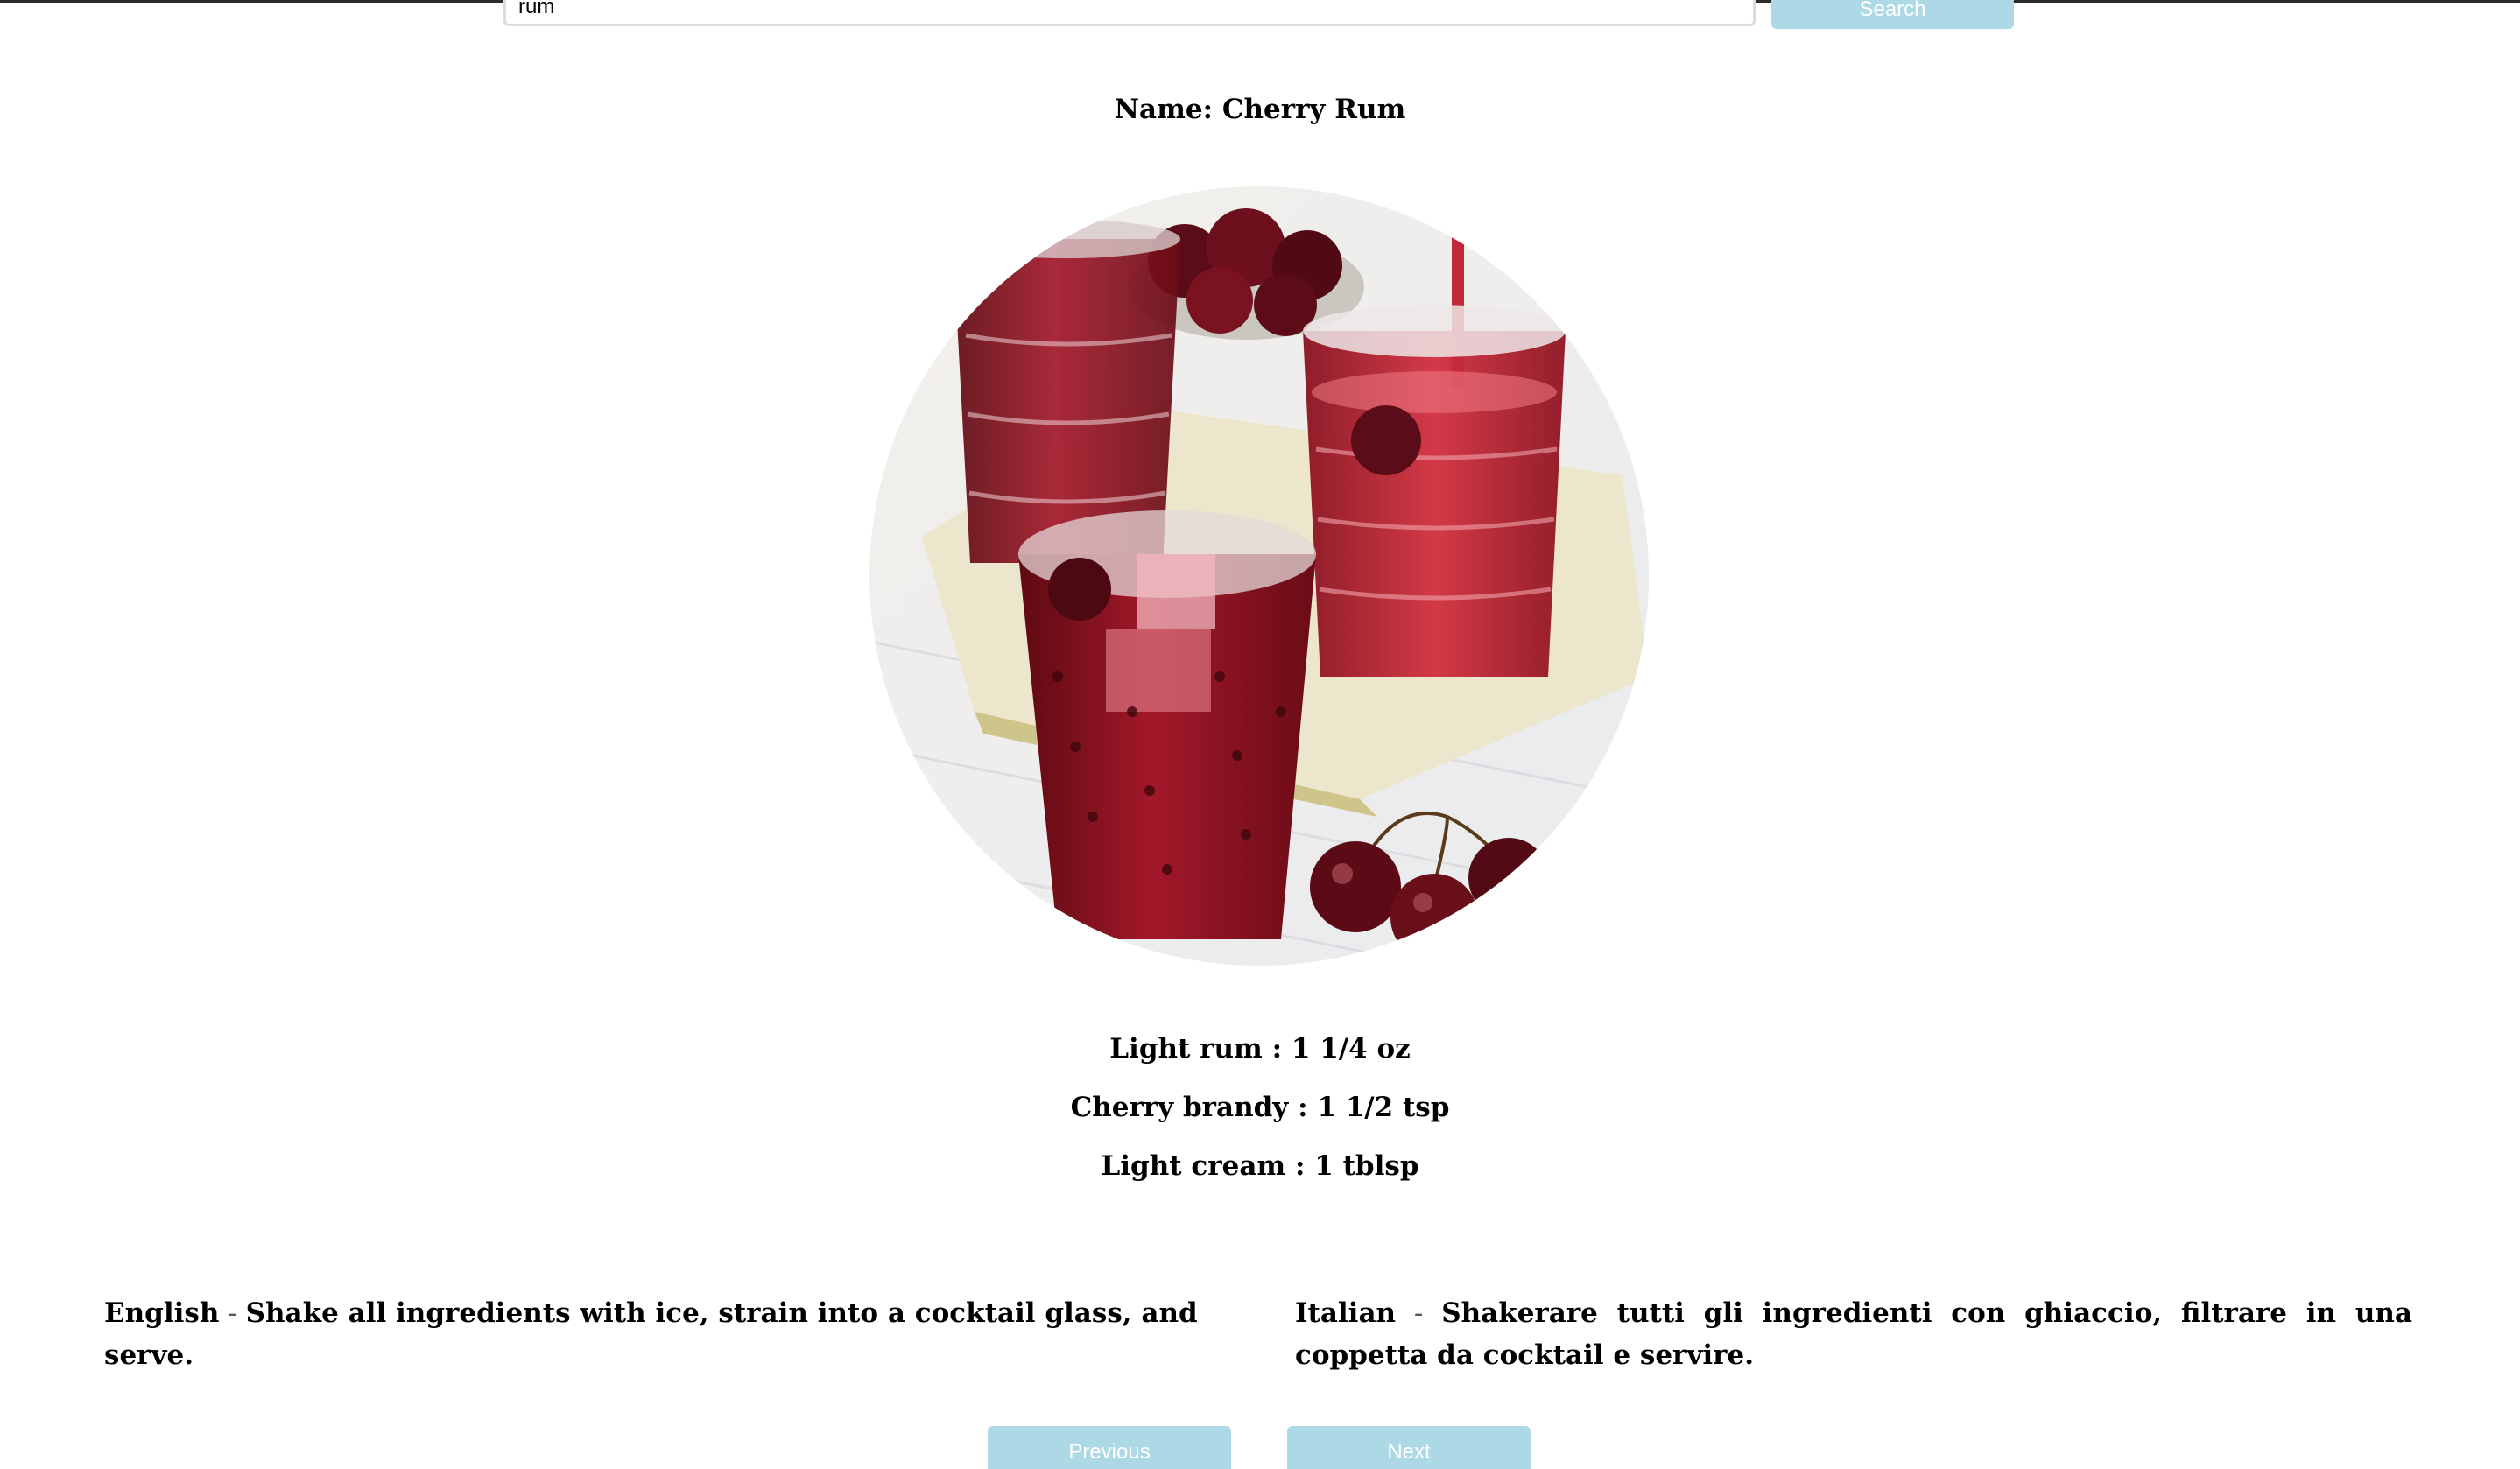 The image size is (2520, 1469). Describe the element at coordinates (1892, 14) in the screenshot. I see `search-button: Search` at that location.